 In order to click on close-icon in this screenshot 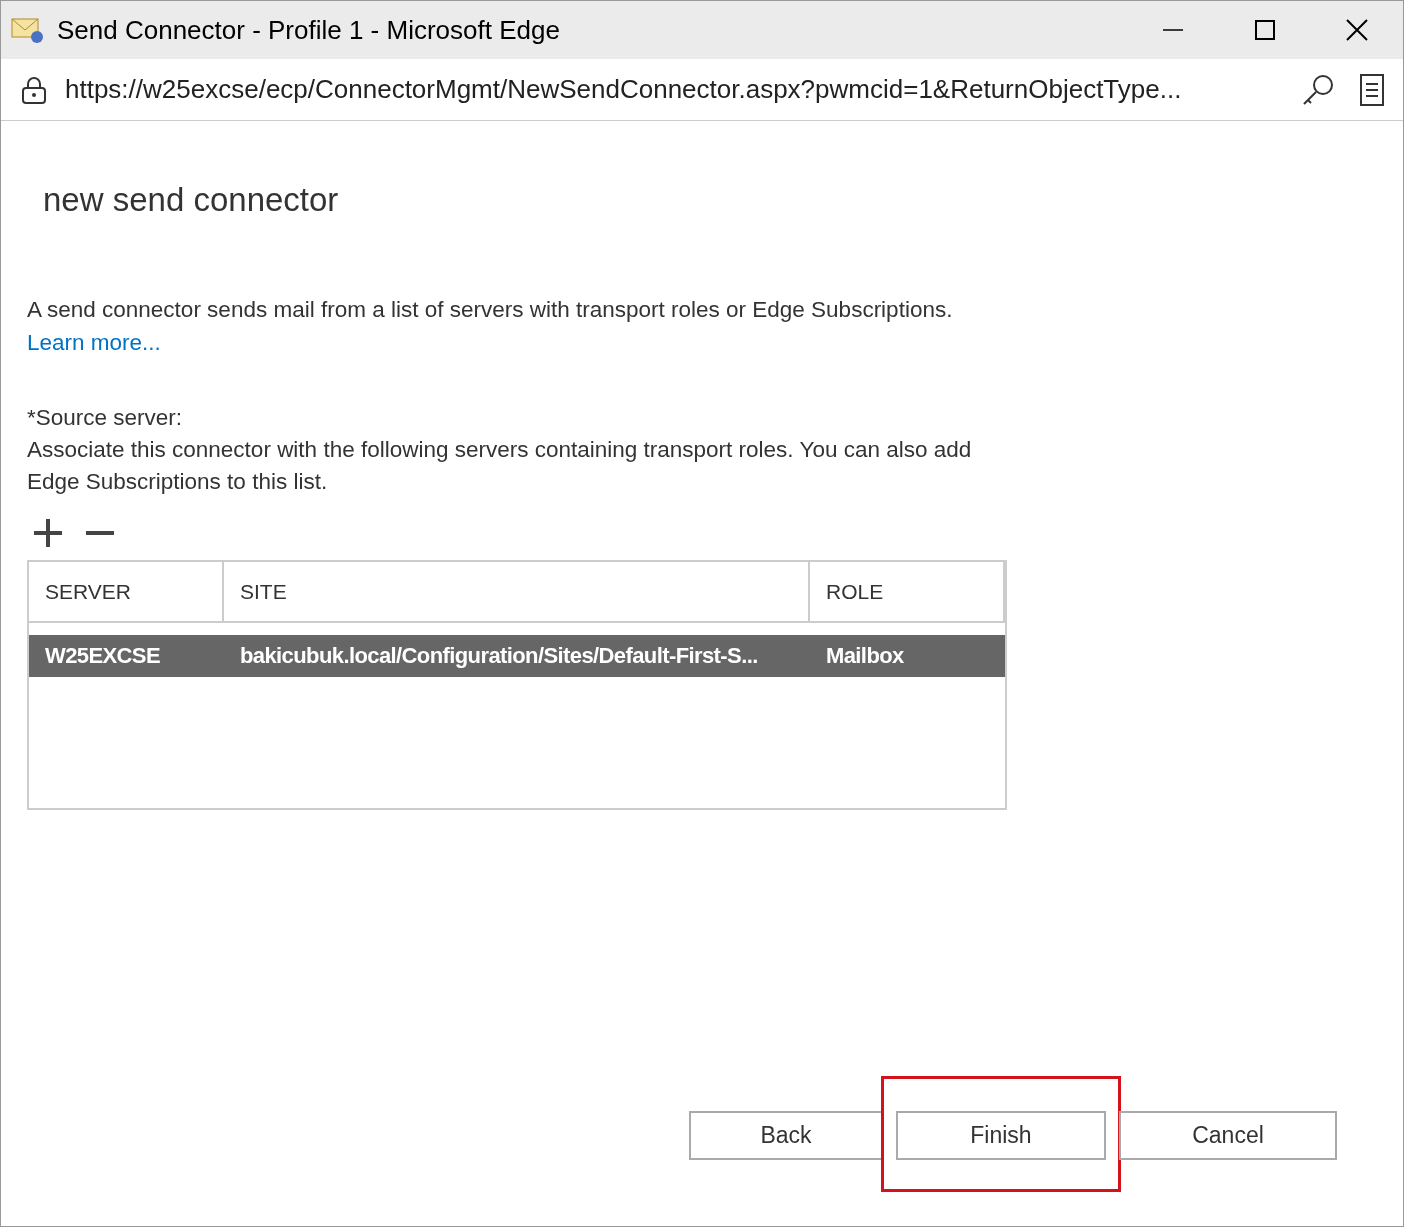, I will do `click(1357, 30)`.